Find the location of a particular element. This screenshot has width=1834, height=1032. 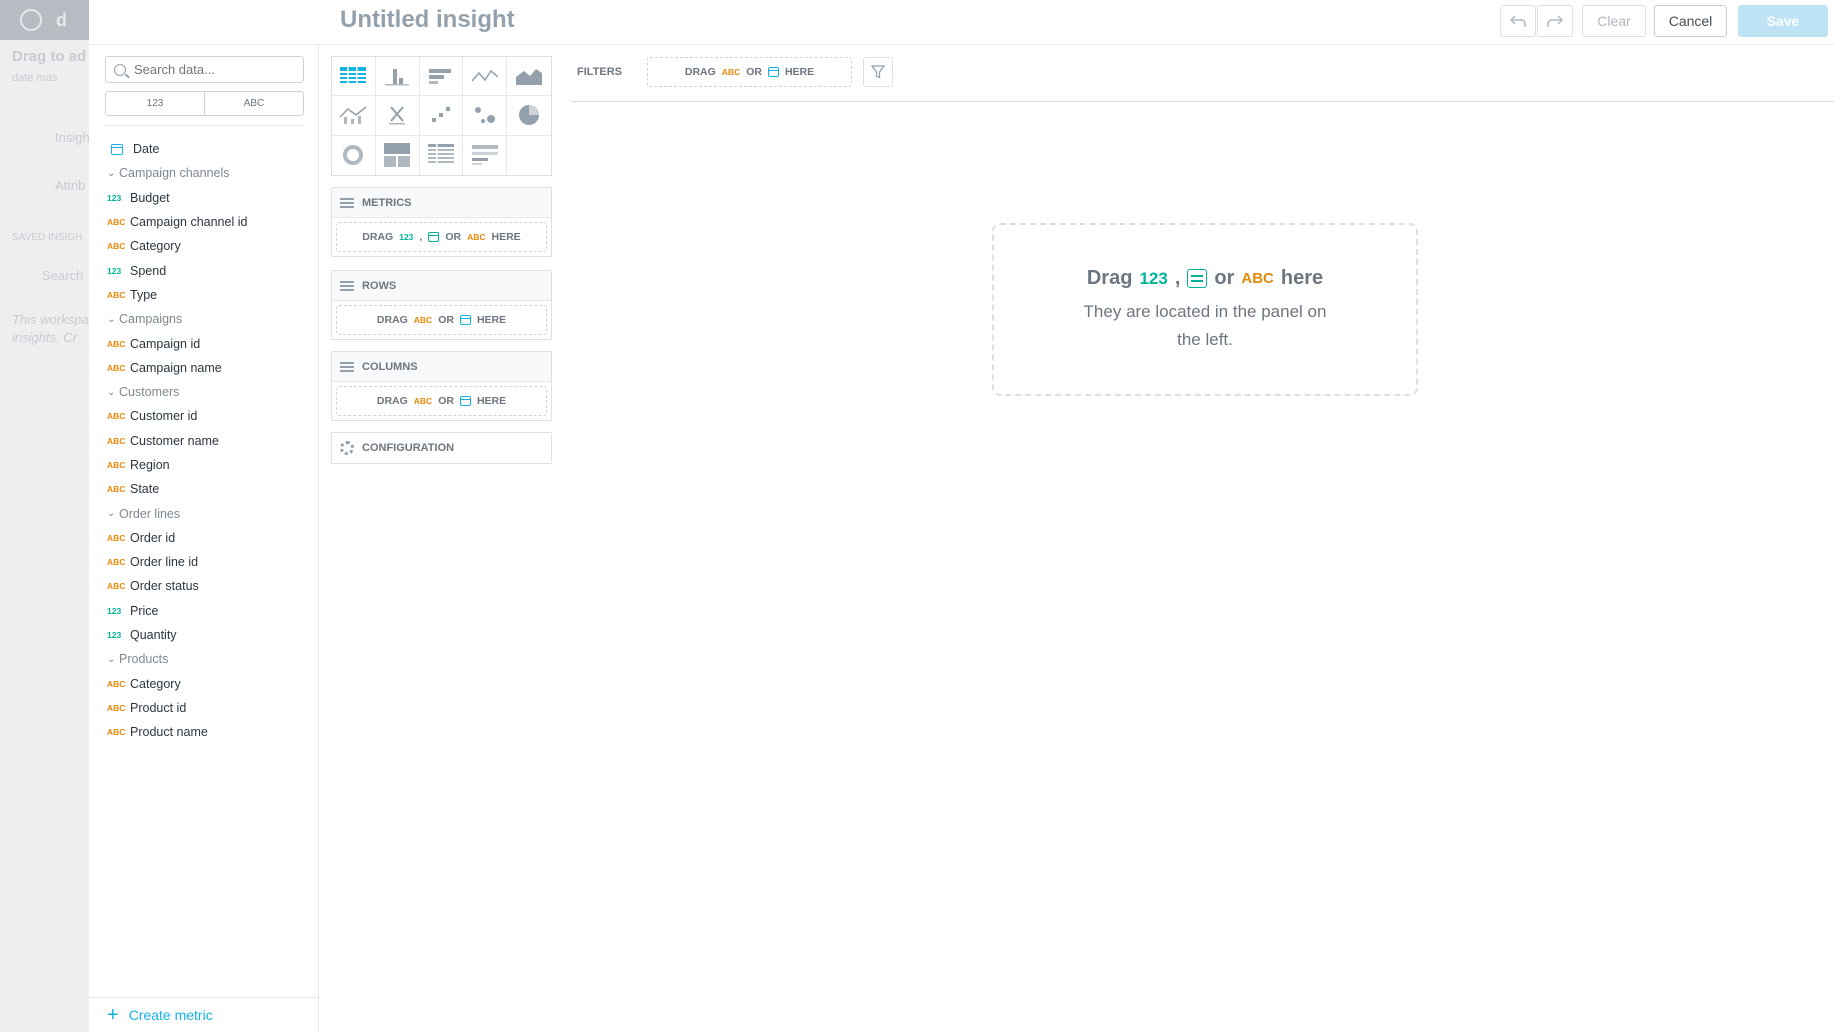

drop-comma: , is located at coordinates (421, 237).